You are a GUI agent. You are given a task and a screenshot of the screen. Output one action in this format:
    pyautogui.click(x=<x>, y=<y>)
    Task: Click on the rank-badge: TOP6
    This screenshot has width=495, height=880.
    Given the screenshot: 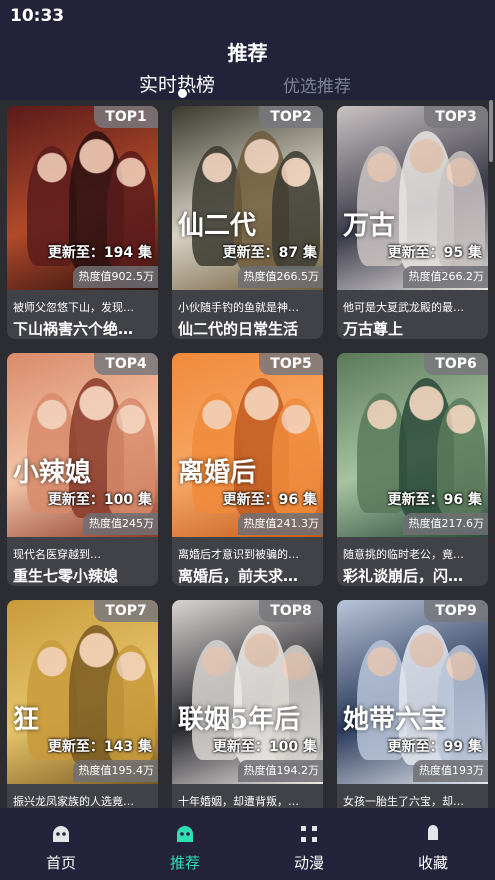 What is the action you would take?
    pyautogui.click(x=456, y=364)
    